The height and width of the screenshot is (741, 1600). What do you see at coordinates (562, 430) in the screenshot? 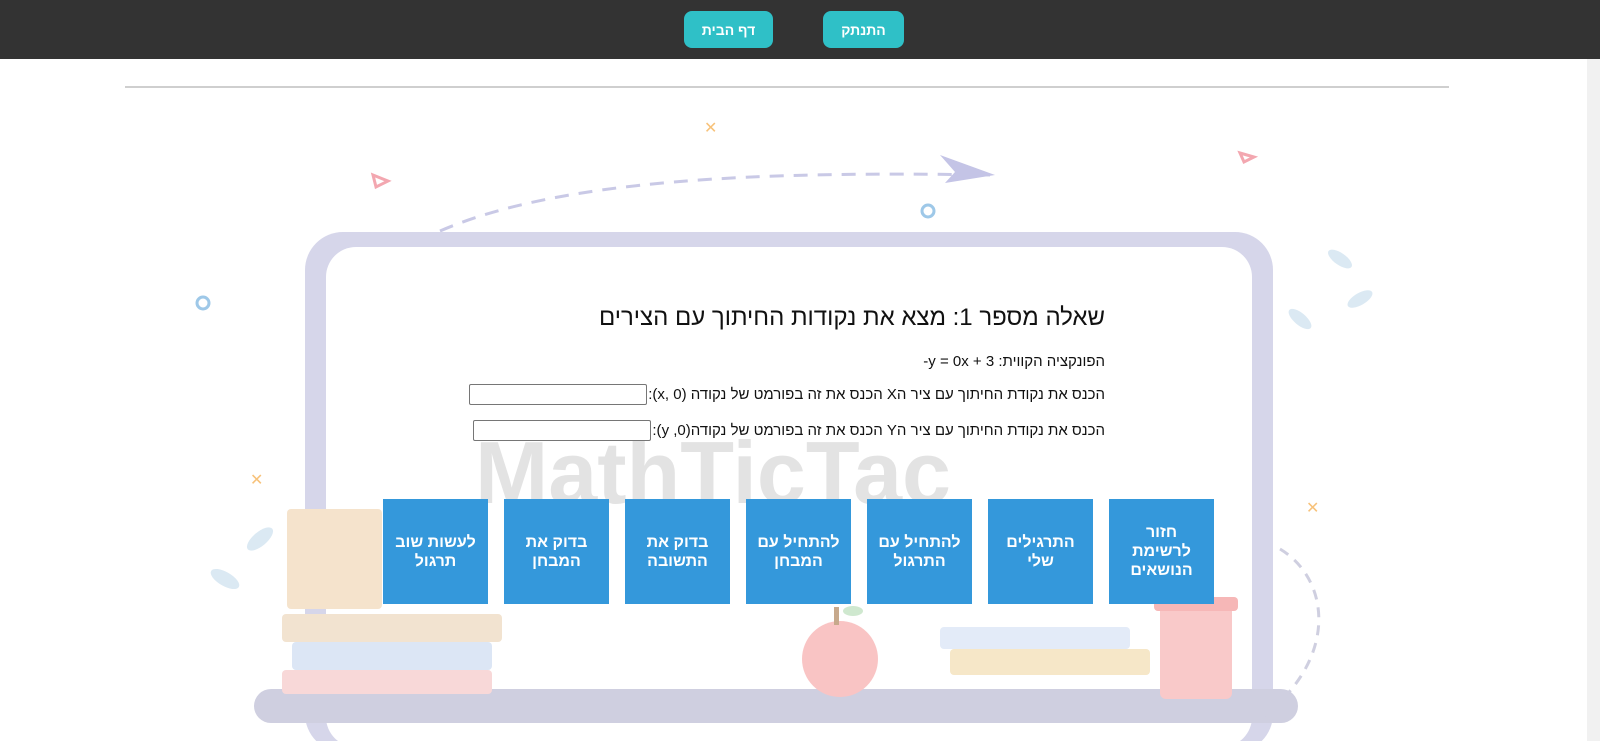
I see `y-intercept-input` at bounding box center [562, 430].